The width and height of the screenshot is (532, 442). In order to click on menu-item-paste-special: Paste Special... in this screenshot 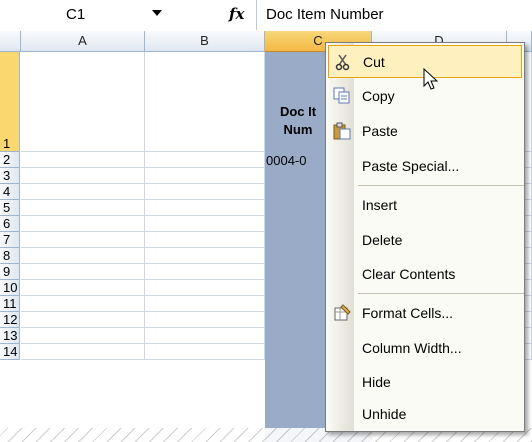, I will do `click(425, 166)`.